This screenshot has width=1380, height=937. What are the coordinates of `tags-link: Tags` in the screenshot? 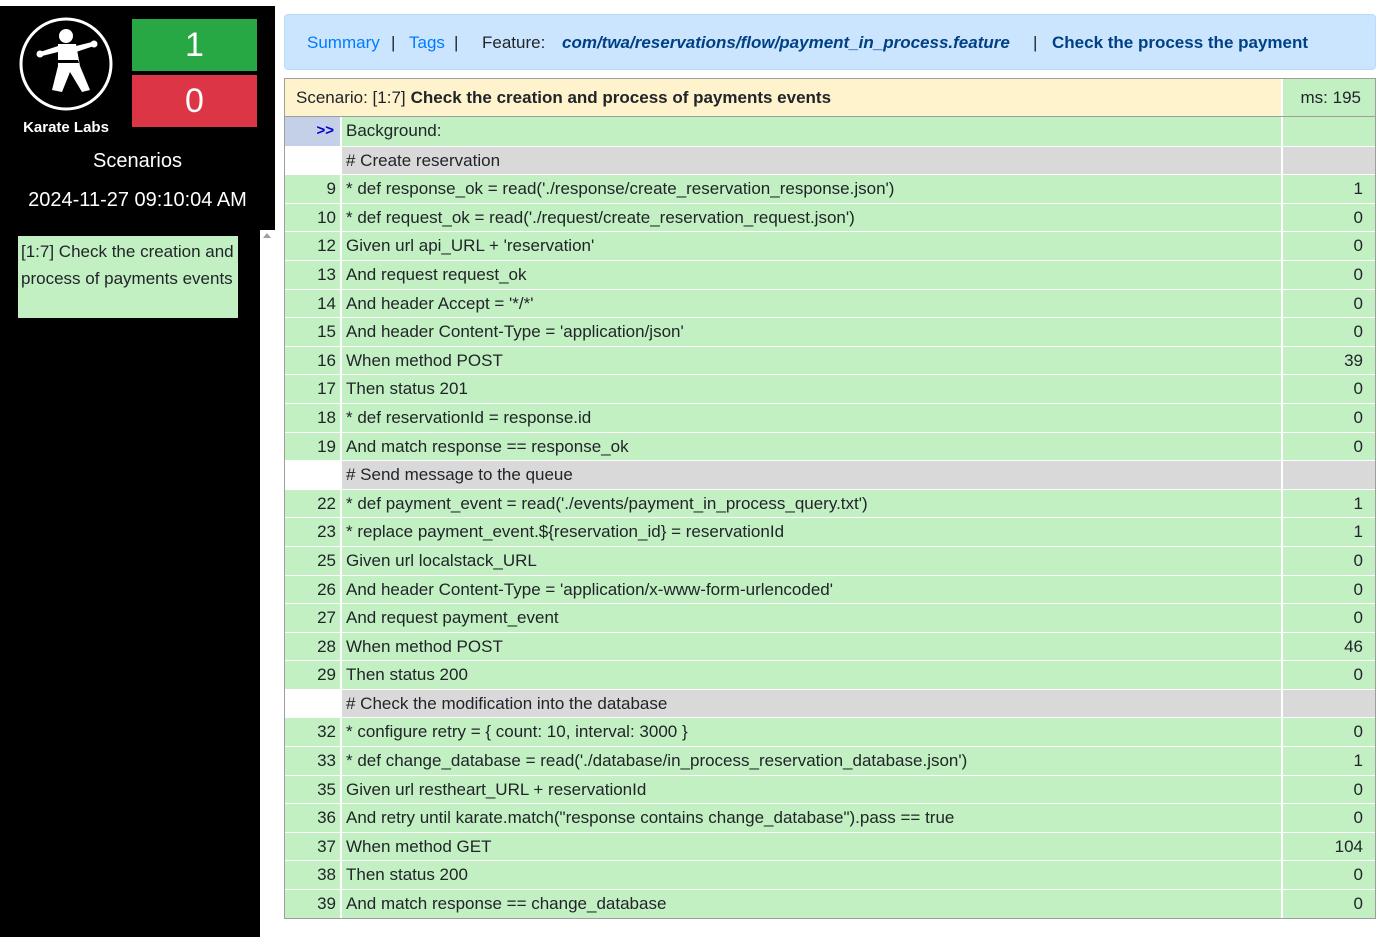 It's located at (427, 43).